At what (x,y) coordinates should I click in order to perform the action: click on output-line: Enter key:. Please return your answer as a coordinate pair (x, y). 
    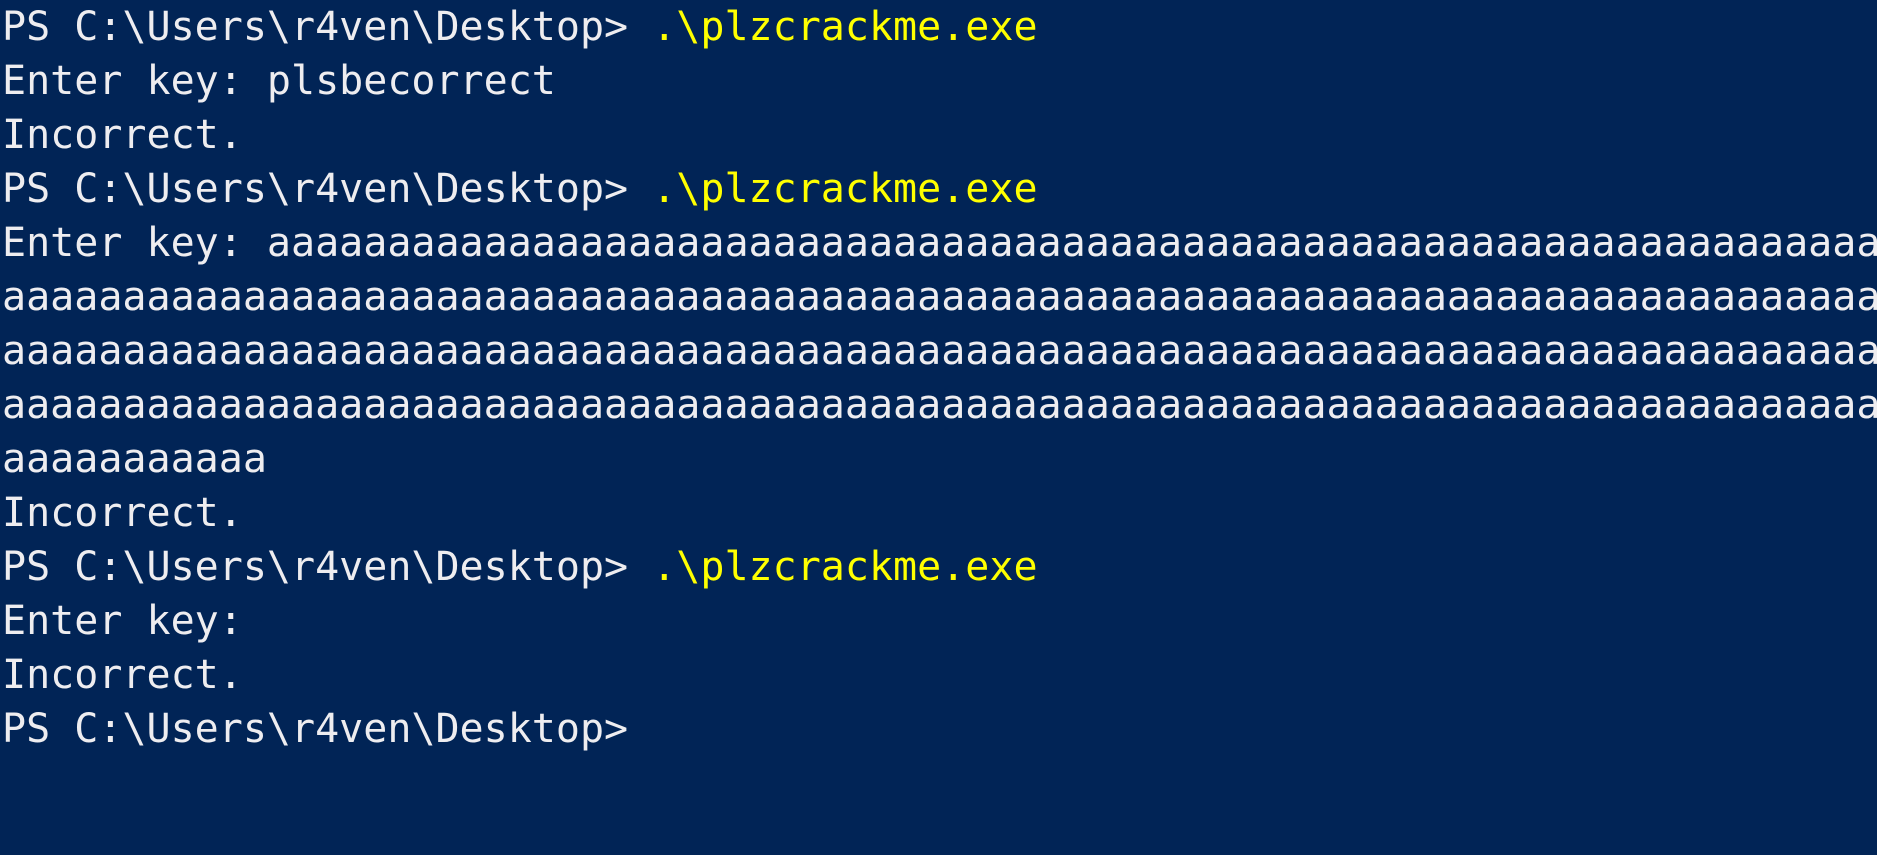
    Looking at the image, I should click on (122, 621).